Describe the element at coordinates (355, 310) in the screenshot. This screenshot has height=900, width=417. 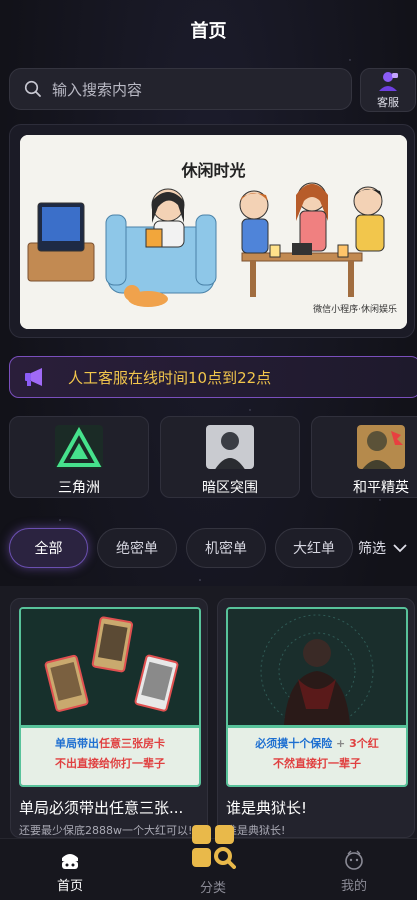
I see `banner-footer: 微信小程序·休闲娱乐` at that location.